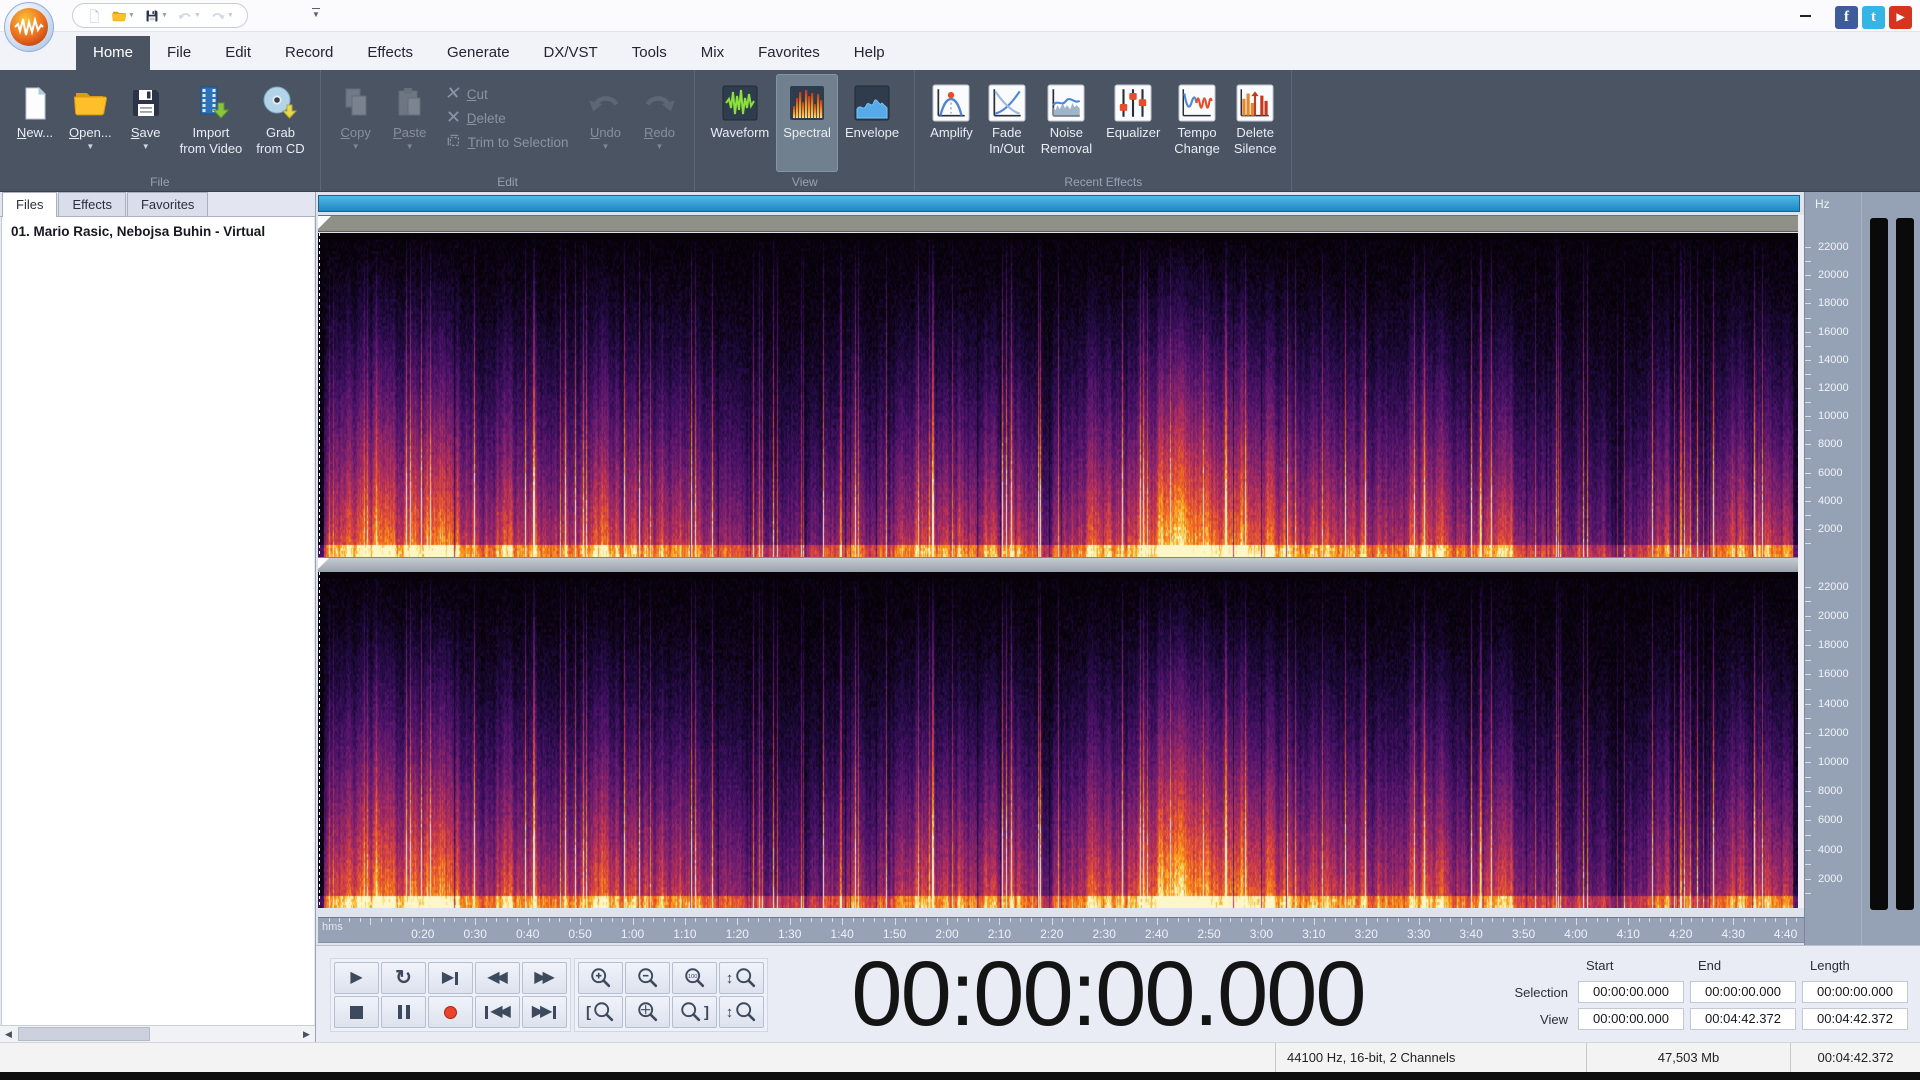 This screenshot has height=1080, width=1920. What do you see at coordinates (649, 53) in the screenshot?
I see `menu-tab-tools: Tools` at bounding box center [649, 53].